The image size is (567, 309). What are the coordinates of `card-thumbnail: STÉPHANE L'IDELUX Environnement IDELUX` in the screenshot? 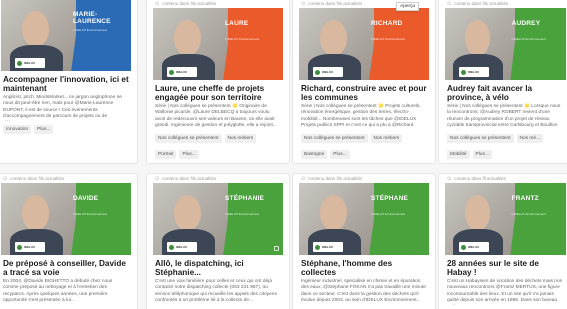 It's located at (364, 219).